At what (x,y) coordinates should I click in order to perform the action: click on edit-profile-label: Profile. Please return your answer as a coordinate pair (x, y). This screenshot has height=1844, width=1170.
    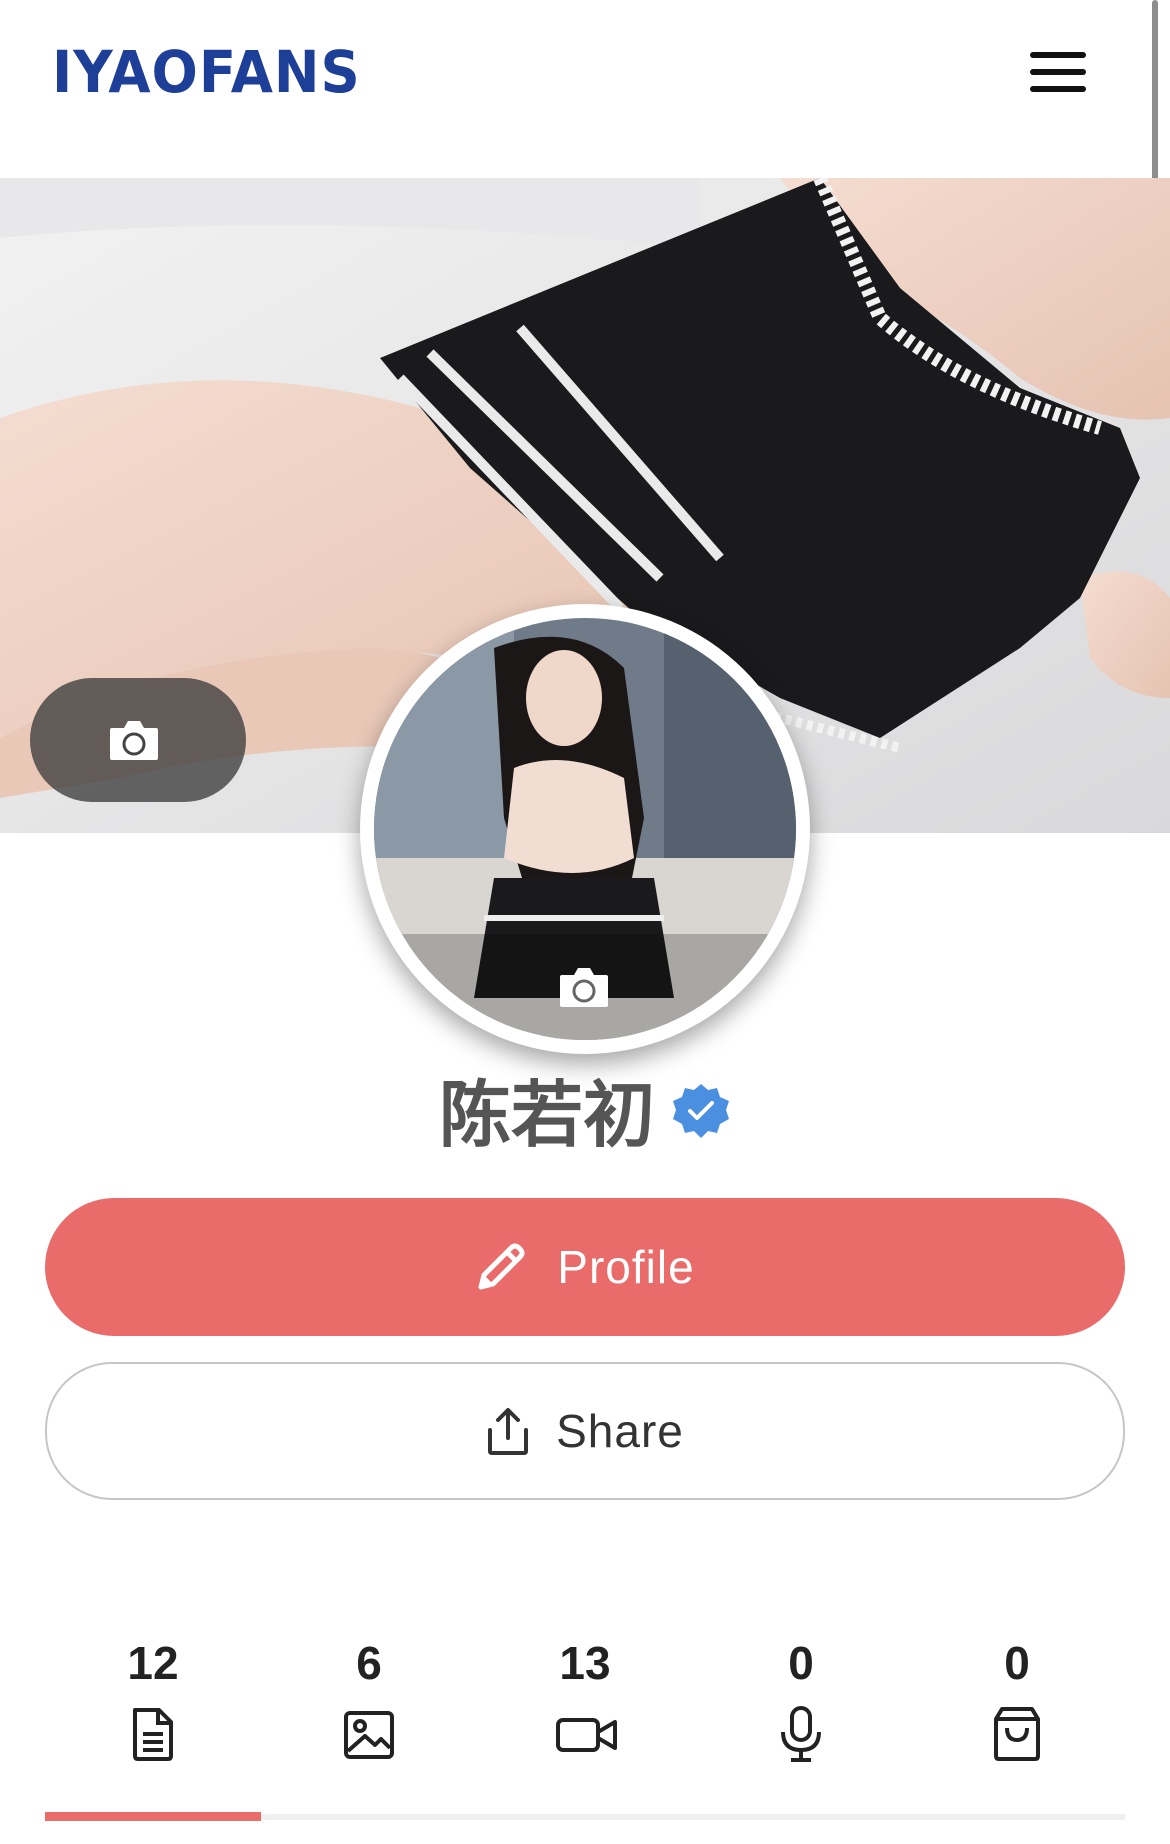
    Looking at the image, I should click on (626, 1267).